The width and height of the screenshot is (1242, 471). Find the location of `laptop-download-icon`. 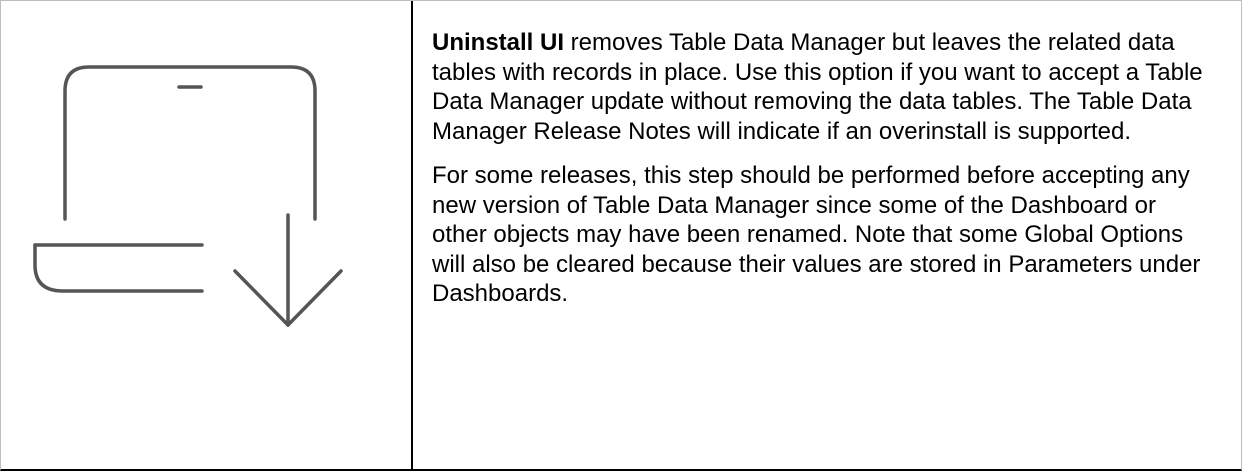

laptop-download-icon is located at coordinates (188, 196).